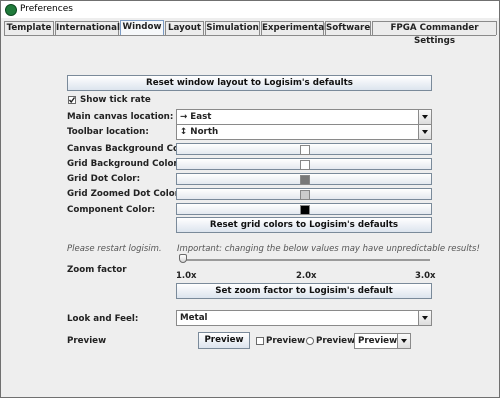 Image resolution: width=500 pixels, height=398 pixels. What do you see at coordinates (183, 258) in the screenshot?
I see `zoom-slider-thumb` at bounding box center [183, 258].